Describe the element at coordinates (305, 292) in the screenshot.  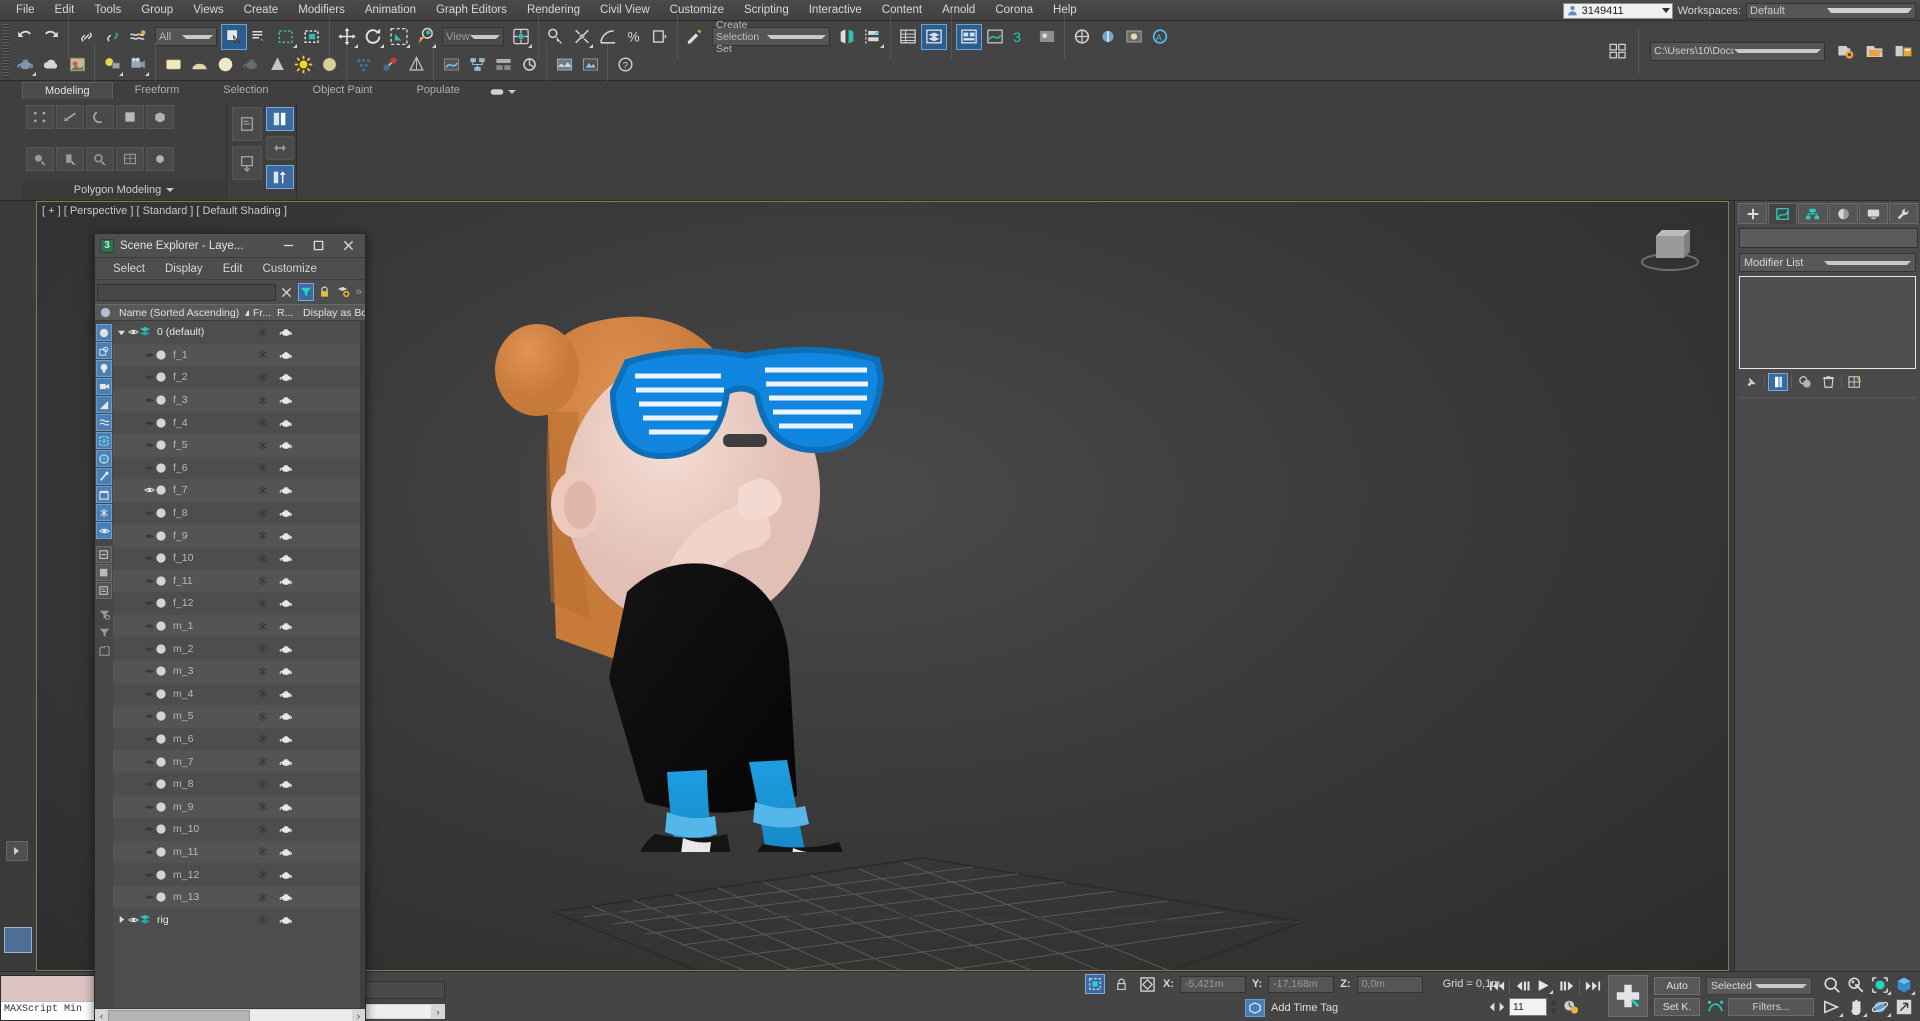
I see `filter-icon` at that location.